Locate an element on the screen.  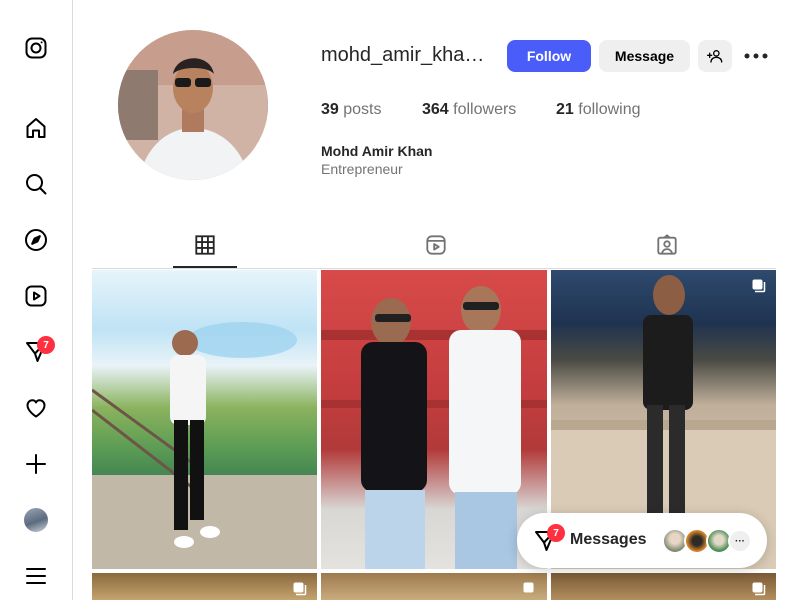
reels-tab-icon is located at coordinates (436, 245).